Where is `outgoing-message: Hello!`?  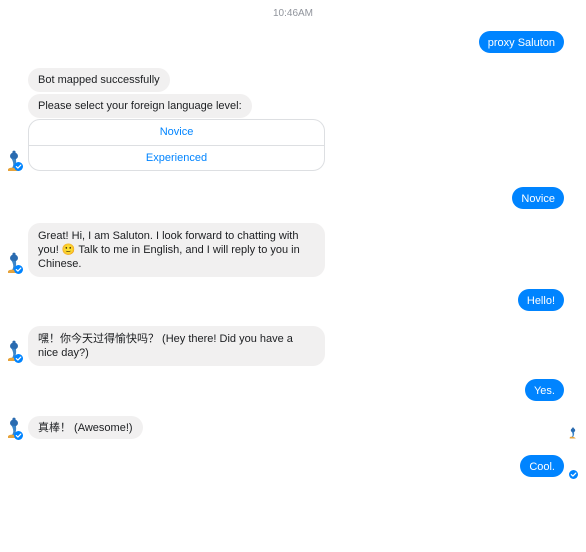 outgoing-message: Hello! is located at coordinates (540, 300).